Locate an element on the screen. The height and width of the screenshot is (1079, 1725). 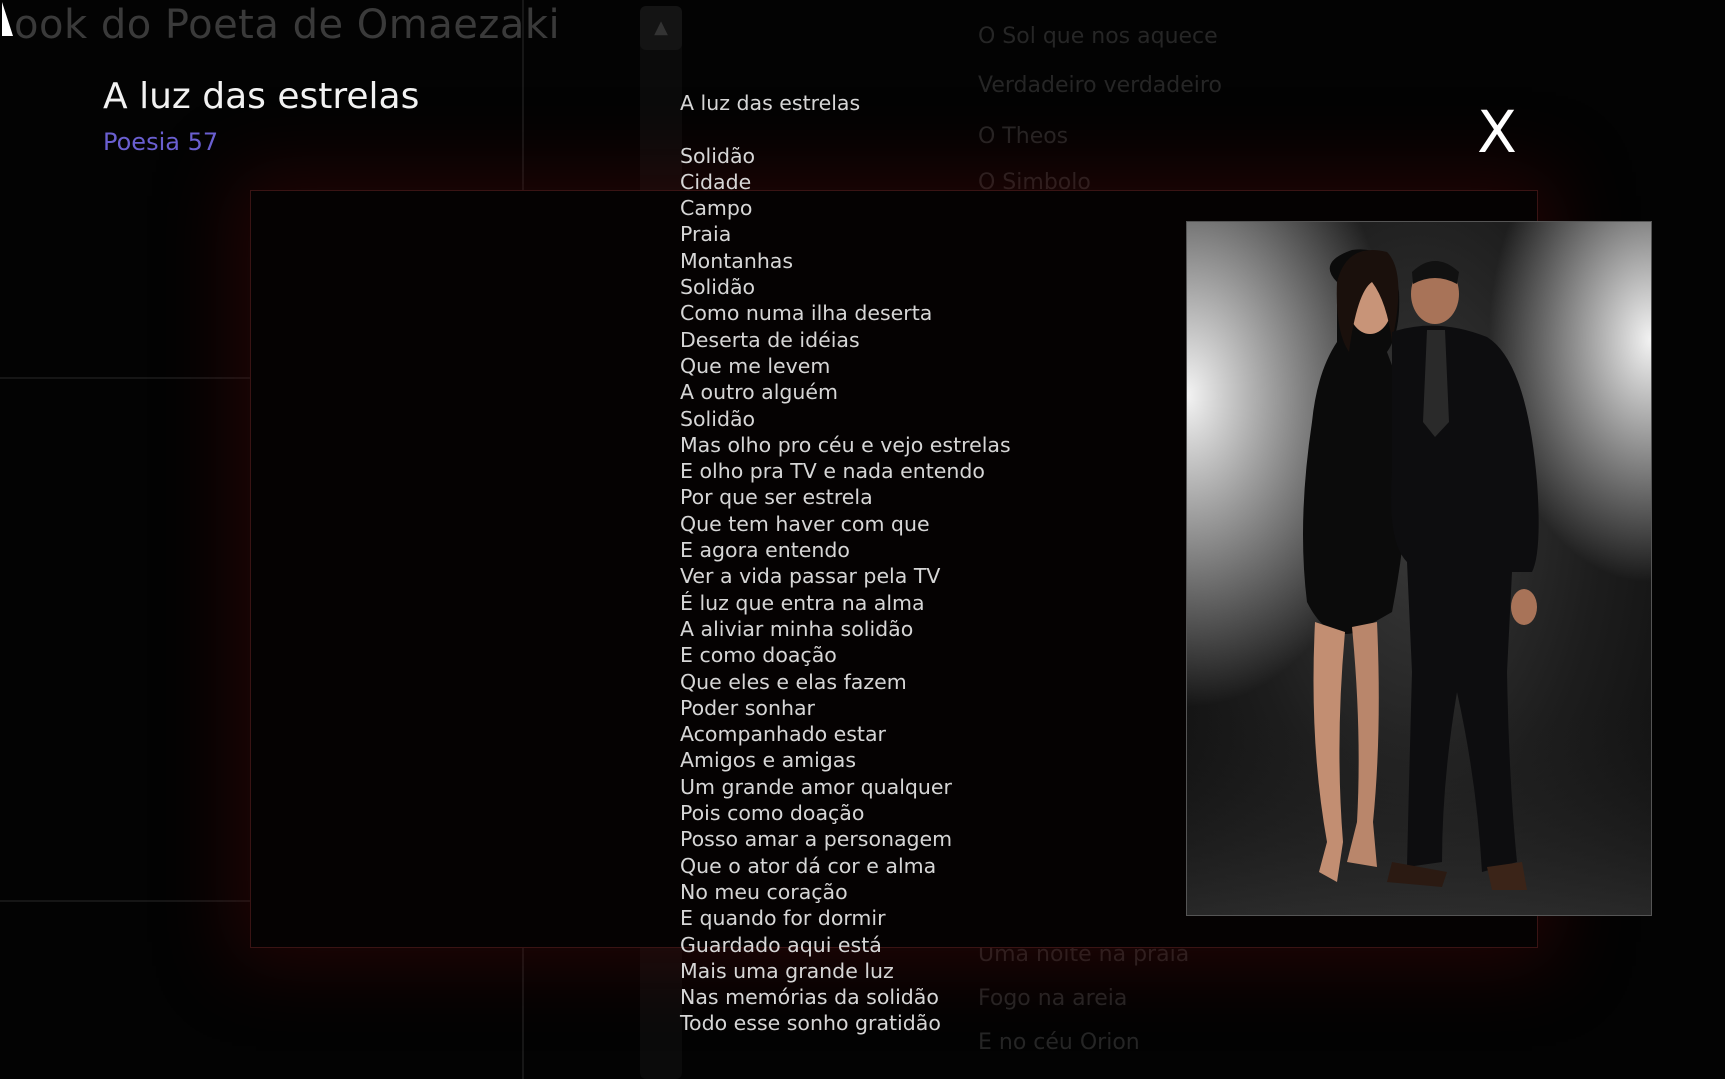
poem-line: Por que ser estrela is located at coordinates (776, 497).